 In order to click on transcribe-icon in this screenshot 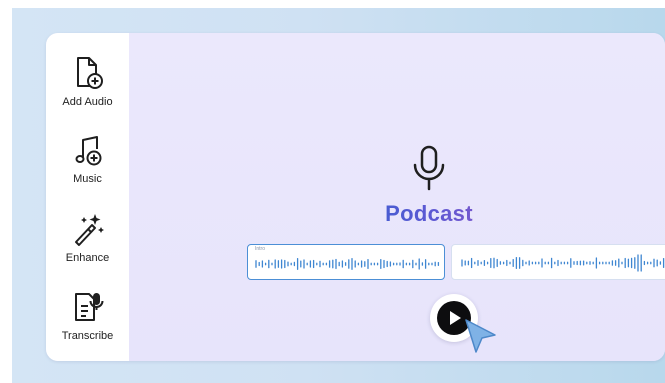, I will do `click(88, 307)`.